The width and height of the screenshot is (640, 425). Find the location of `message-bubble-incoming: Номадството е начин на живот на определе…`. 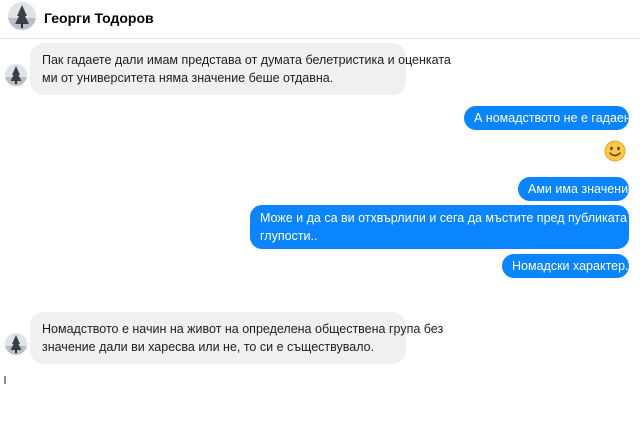

message-bubble-incoming: Номадството е начин на живот на определе… is located at coordinates (237, 338).